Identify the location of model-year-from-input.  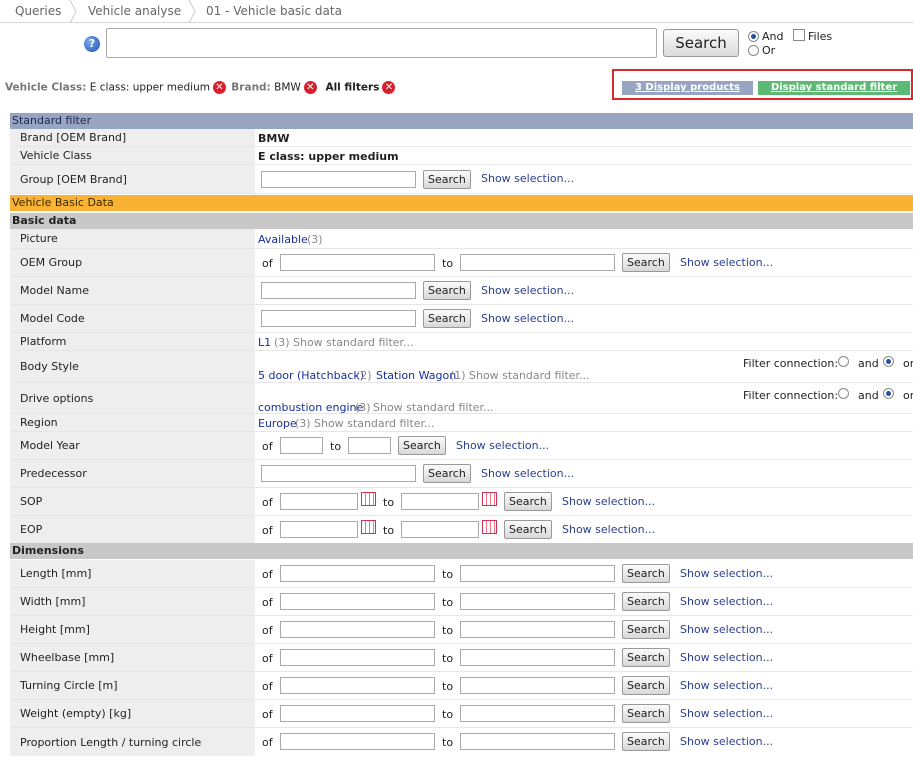
(301, 445).